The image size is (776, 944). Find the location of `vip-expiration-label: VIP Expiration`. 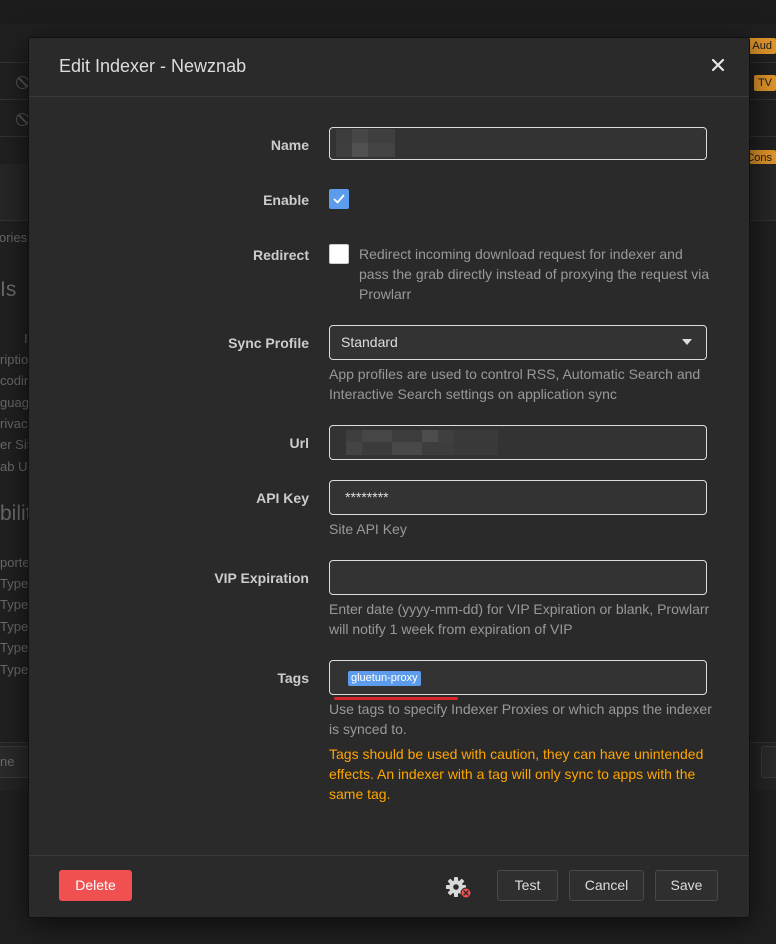

vip-expiration-label: VIP Expiration is located at coordinates (261, 578).